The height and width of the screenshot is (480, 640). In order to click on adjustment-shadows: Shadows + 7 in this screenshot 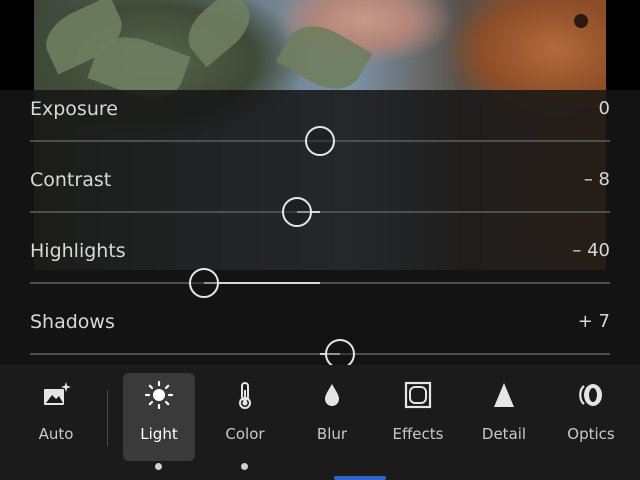, I will do `click(320, 338)`.